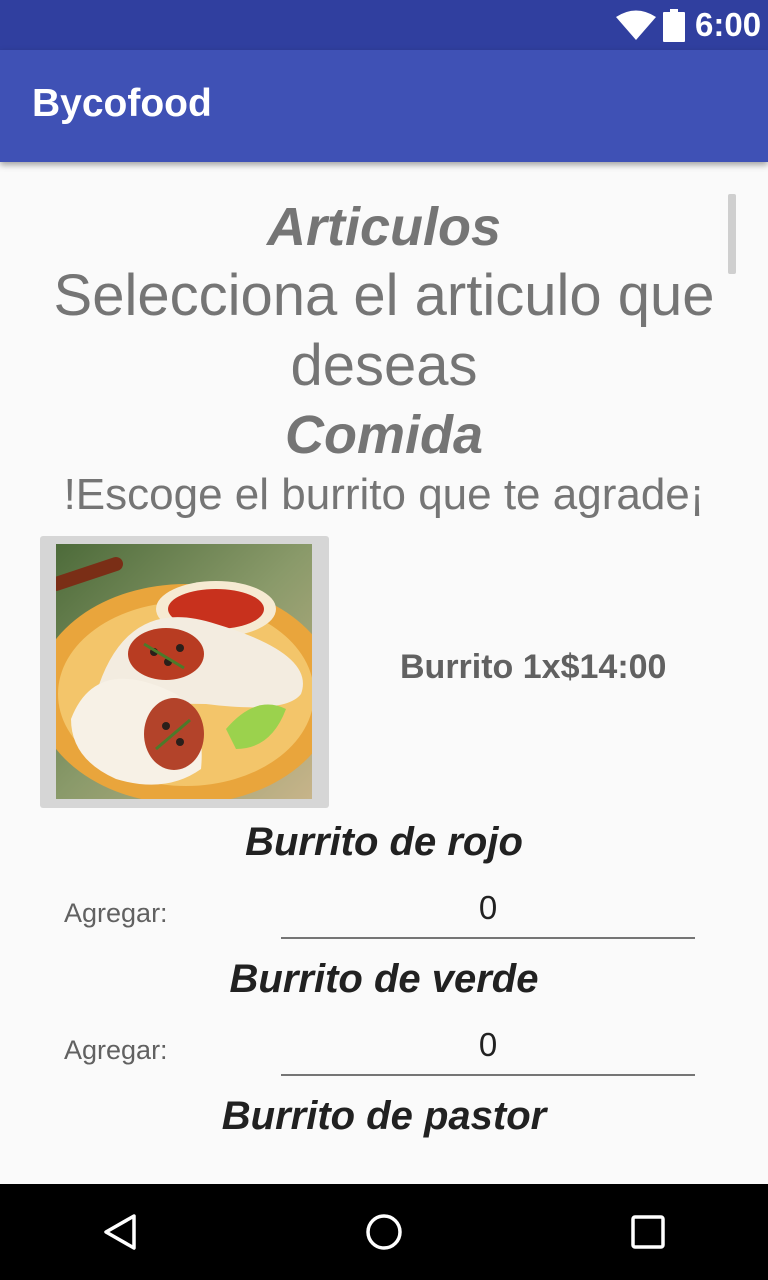 This screenshot has width=768, height=1280. What do you see at coordinates (728, 24) in the screenshot?
I see `status-time: 6:00` at bounding box center [728, 24].